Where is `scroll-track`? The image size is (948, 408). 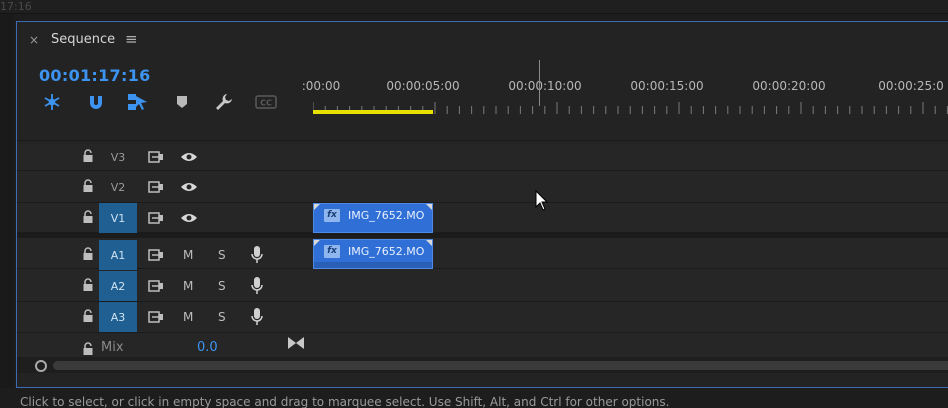 scroll-track is located at coordinates (500, 365).